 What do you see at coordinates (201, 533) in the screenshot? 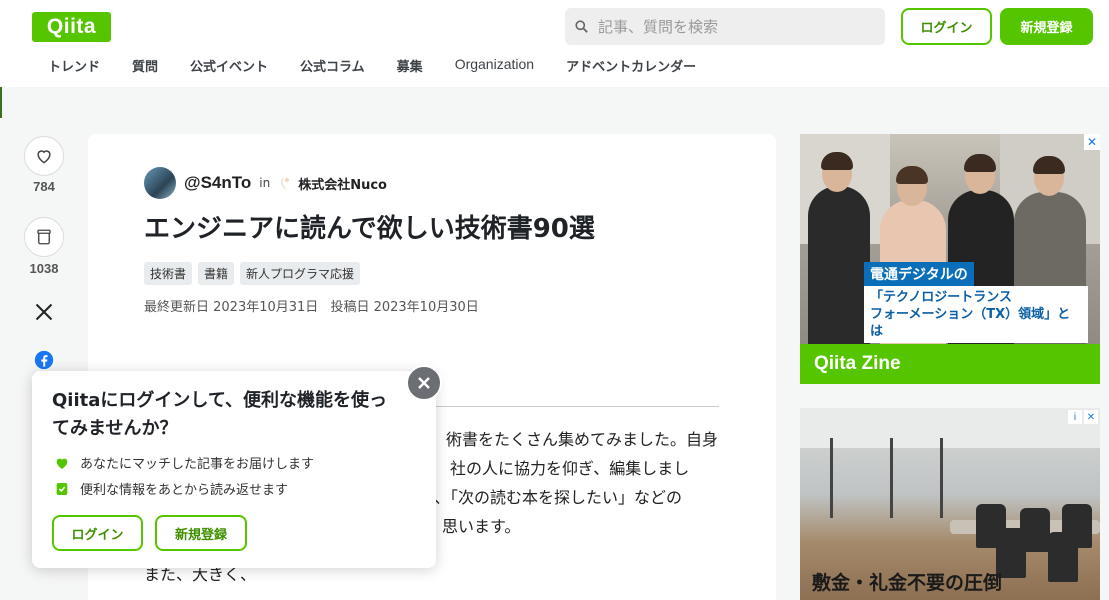
I see `popup-signup-button: 新規登録` at bounding box center [201, 533].